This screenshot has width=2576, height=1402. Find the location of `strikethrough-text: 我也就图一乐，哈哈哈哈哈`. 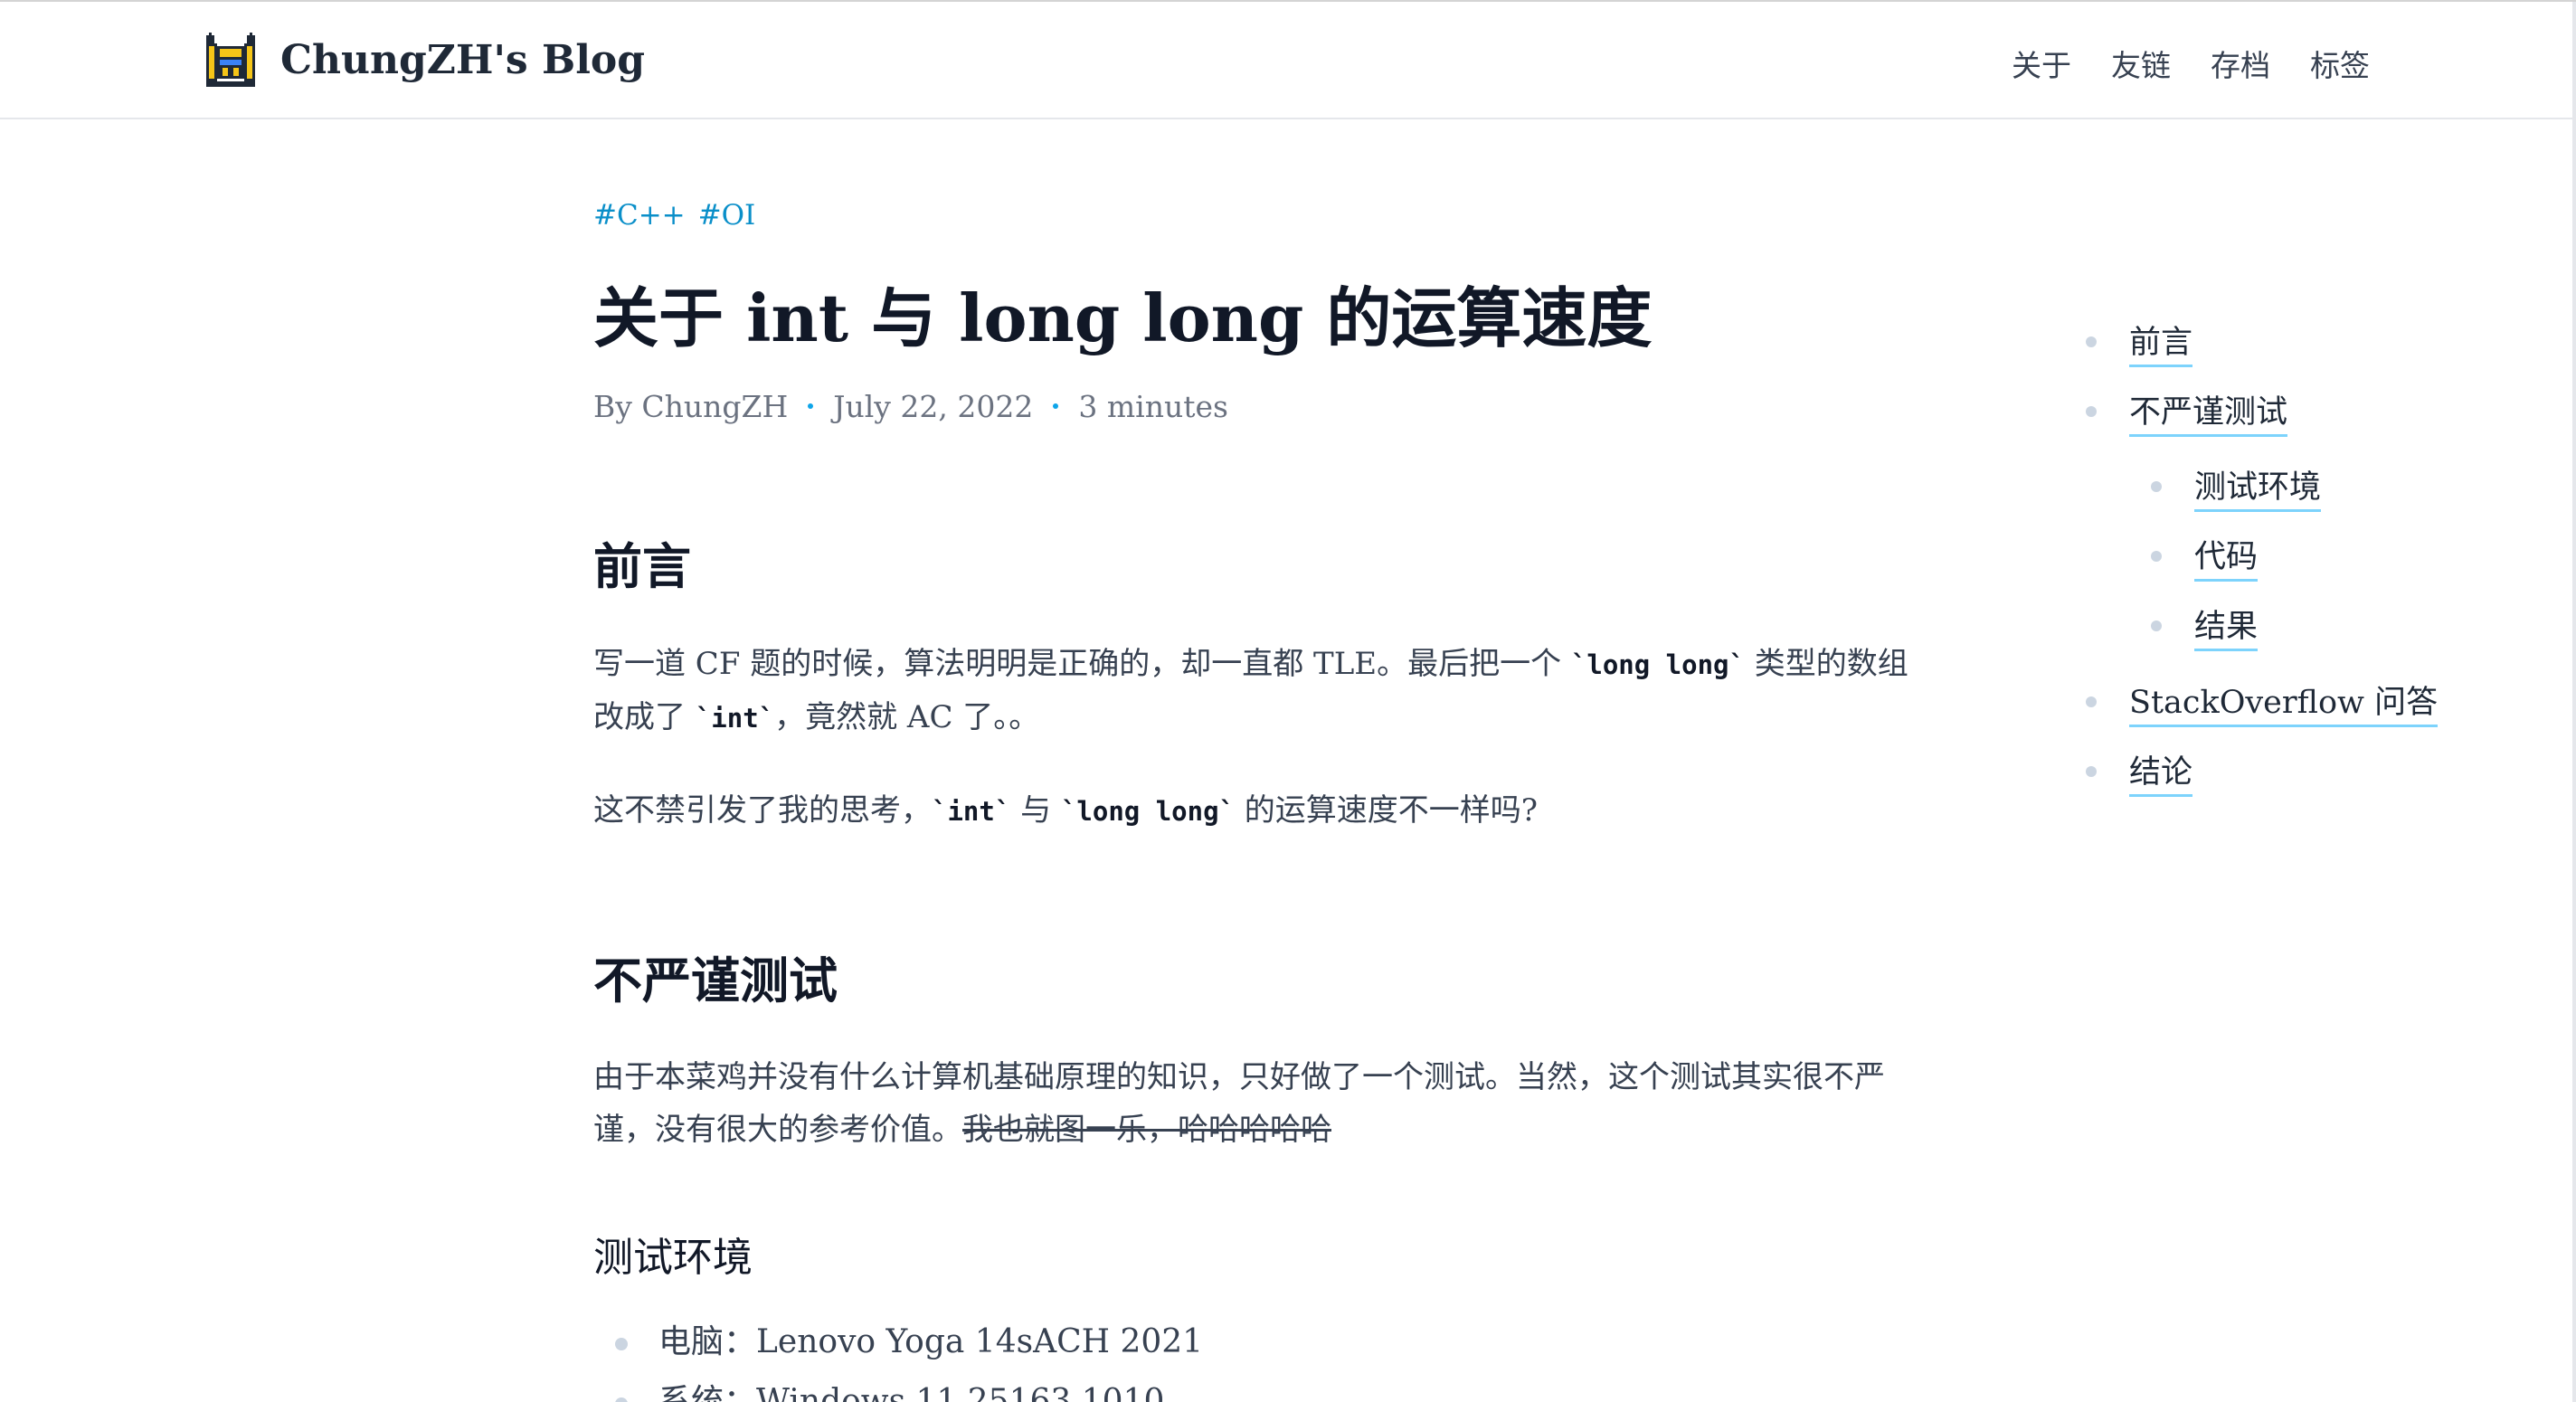

strikethrough-text: 我也就图一乐，哈哈哈哈哈 is located at coordinates (1147, 1130).